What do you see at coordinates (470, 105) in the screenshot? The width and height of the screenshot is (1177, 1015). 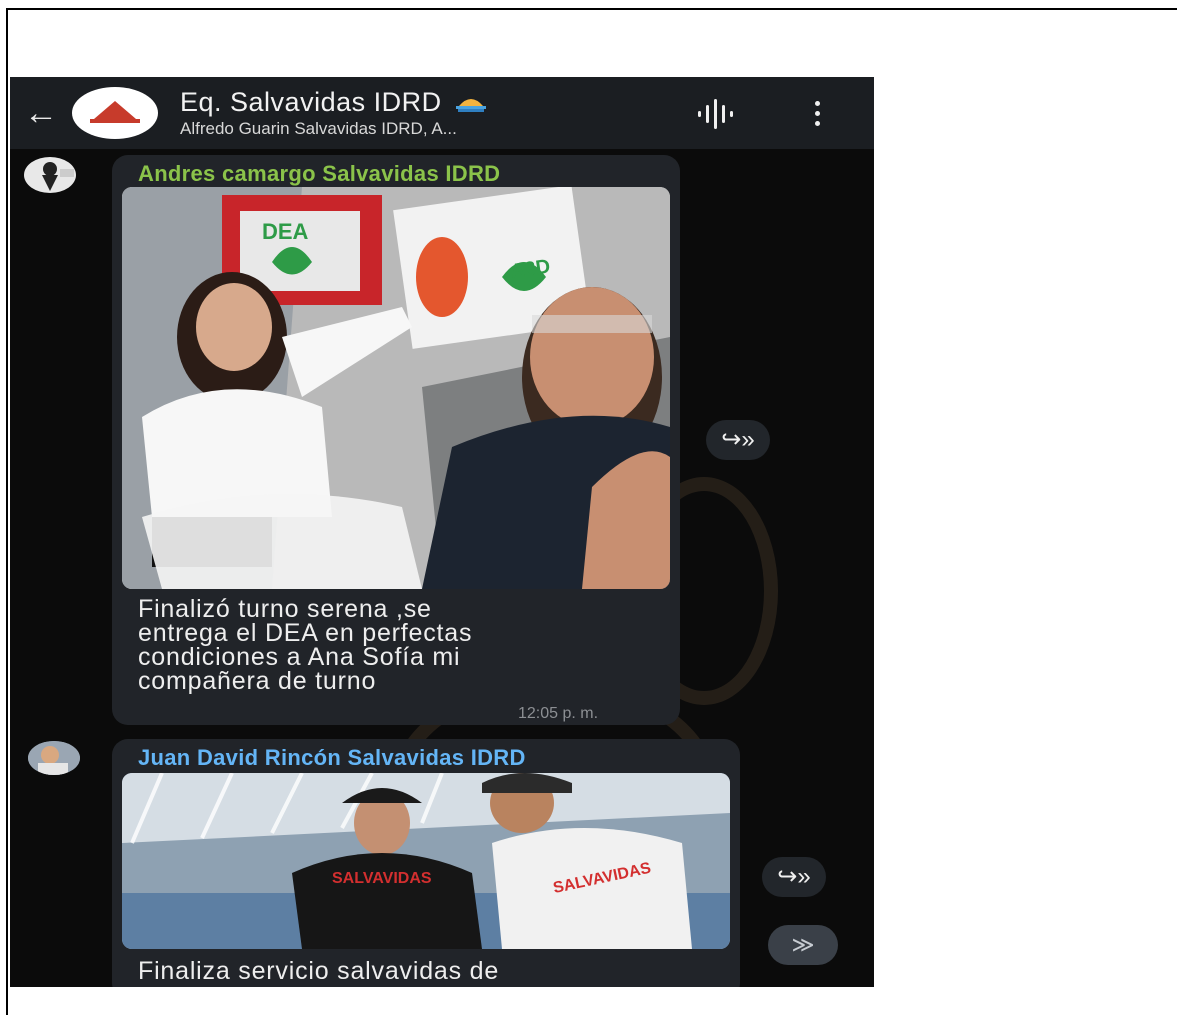 I see `sunset-emoji-icon` at bounding box center [470, 105].